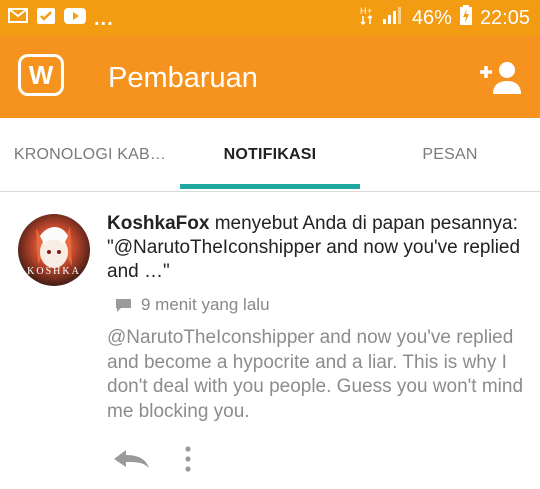 The image size is (540, 489). What do you see at coordinates (465, 18) in the screenshot?
I see `battery-charging-icon` at bounding box center [465, 18].